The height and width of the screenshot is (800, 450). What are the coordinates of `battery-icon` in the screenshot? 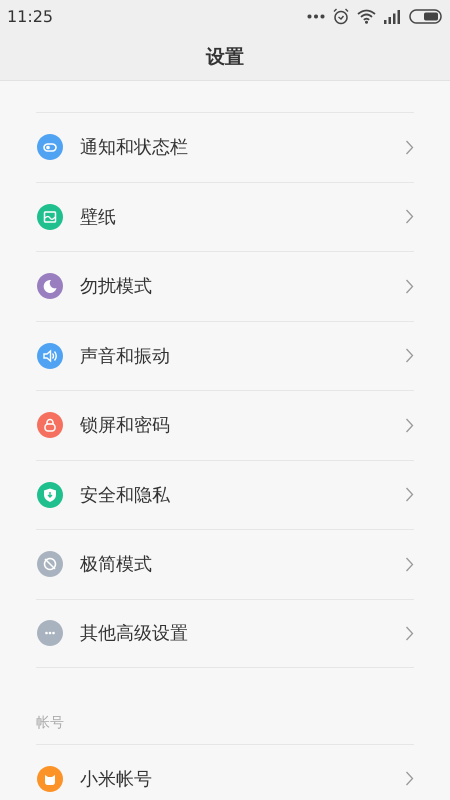 It's located at (425, 16).